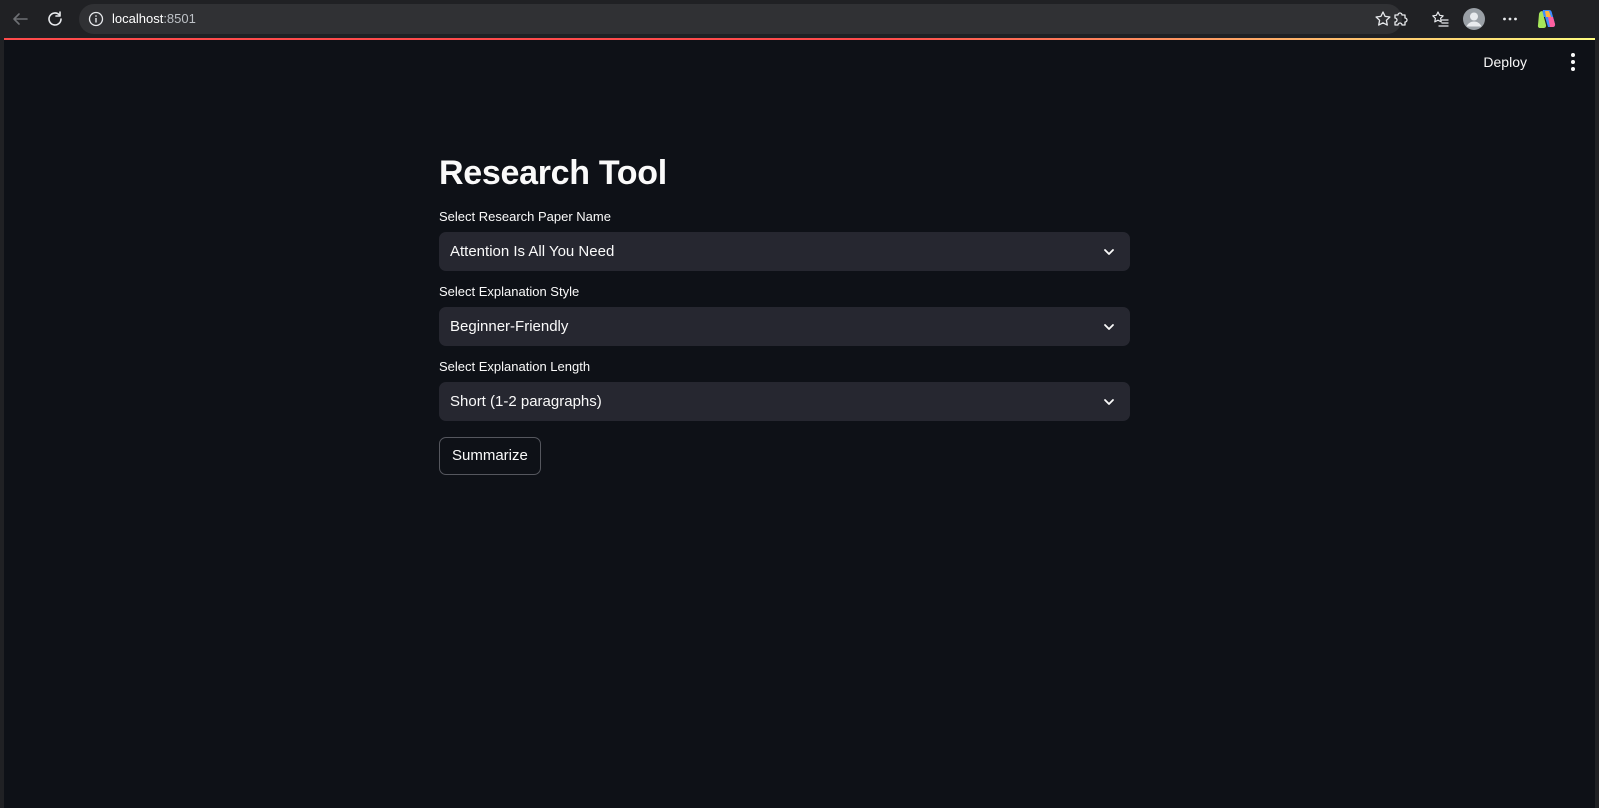 This screenshot has height=808, width=1599. I want to click on copilot-icon, so click(1546, 19).